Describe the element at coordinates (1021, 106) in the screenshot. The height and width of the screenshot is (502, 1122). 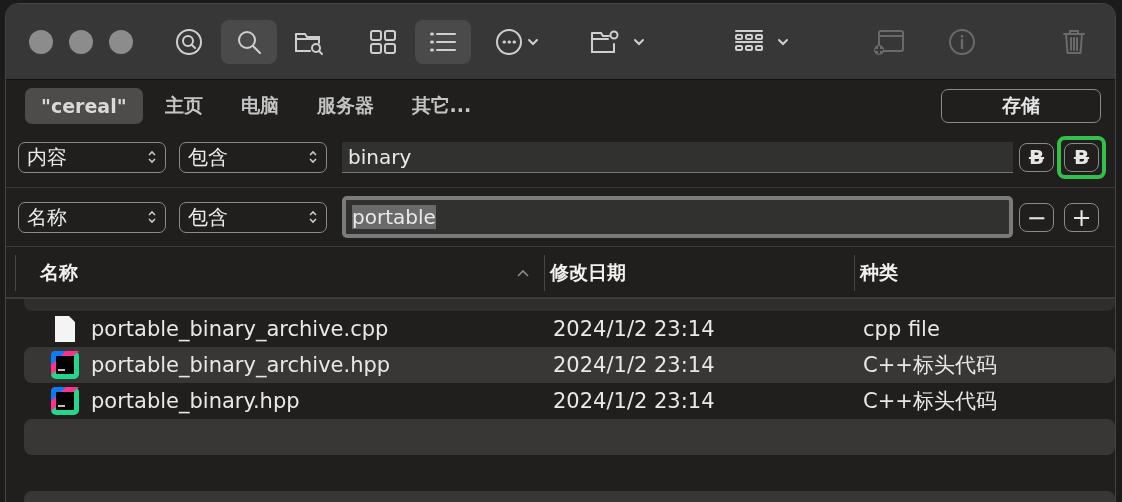
I see `save-button: 存储` at that location.